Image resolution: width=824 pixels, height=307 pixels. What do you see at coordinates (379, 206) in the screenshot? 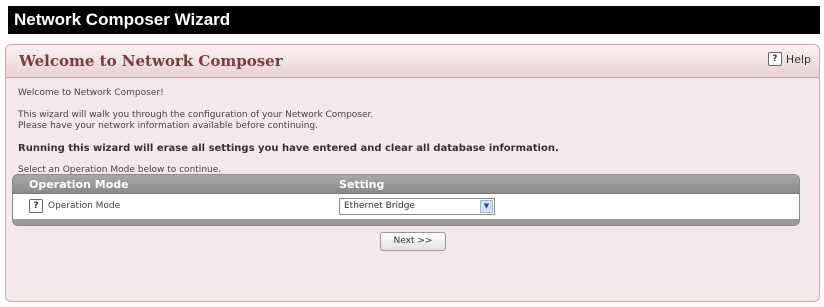
I see `operation-mode-value: Ethernet Bridge` at bounding box center [379, 206].